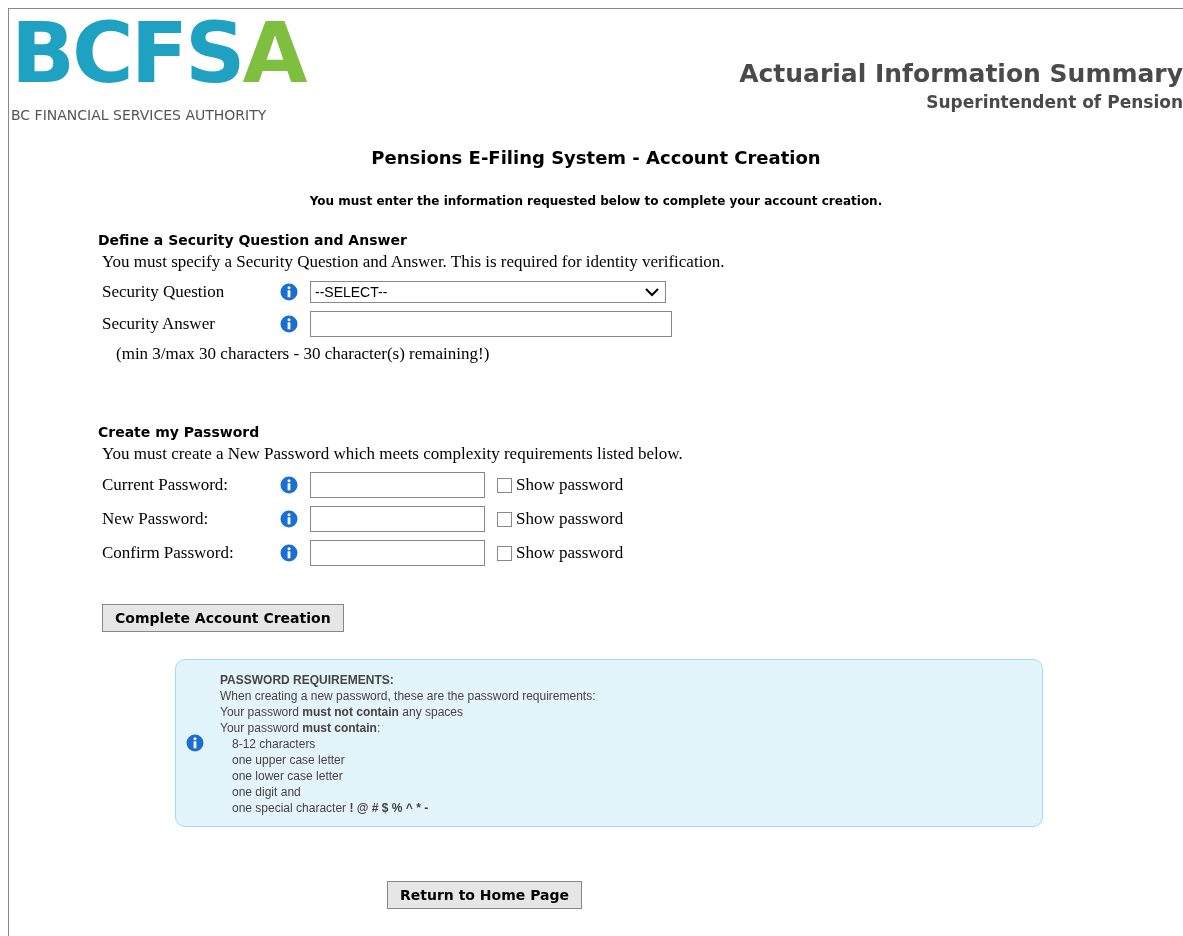  What do you see at coordinates (164, 292) in the screenshot?
I see `field-label: Security Question` at bounding box center [164, 292].